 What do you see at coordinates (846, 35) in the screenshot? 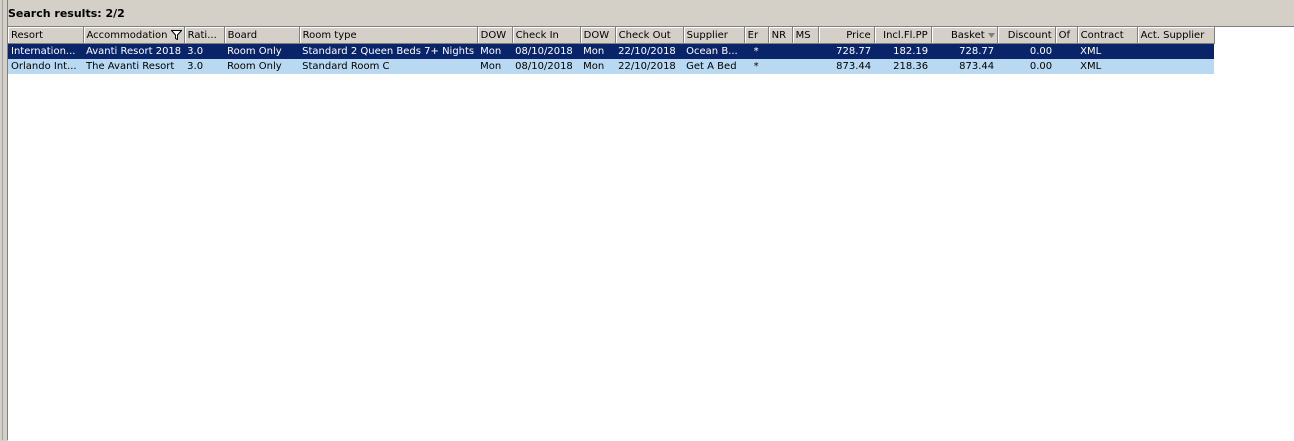
I see `column-header-price: Price` at bounding box center [846, 35].